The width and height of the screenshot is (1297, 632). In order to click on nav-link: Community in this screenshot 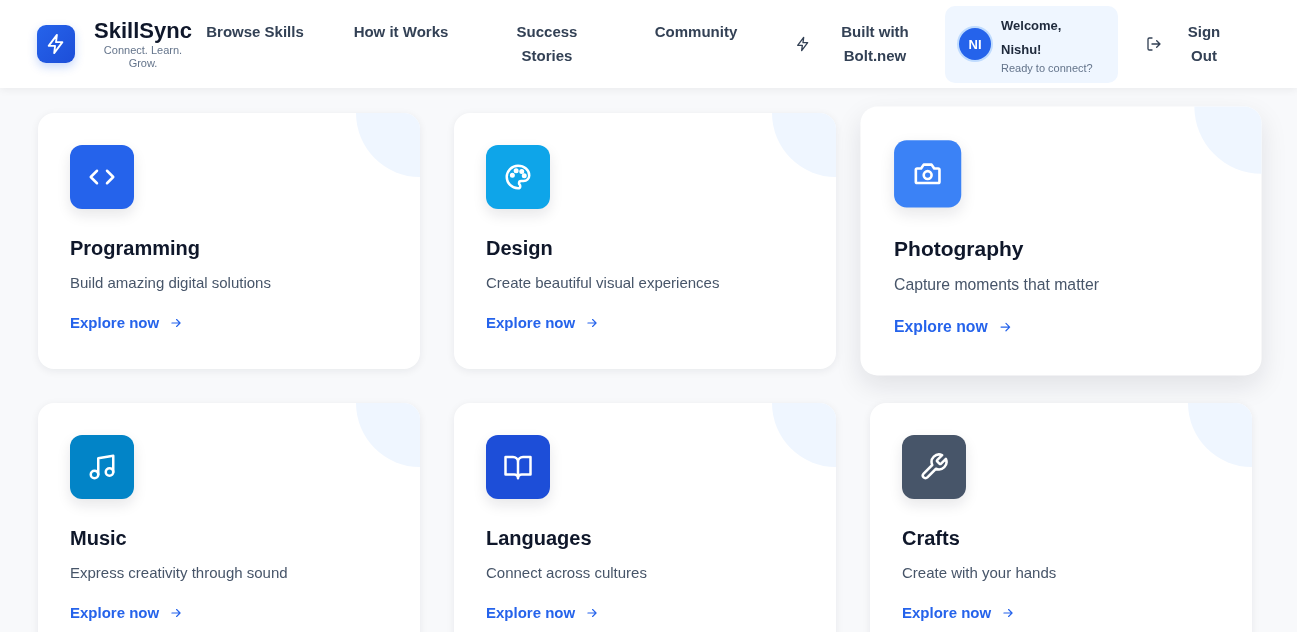, I will do `click(696, 44)`.